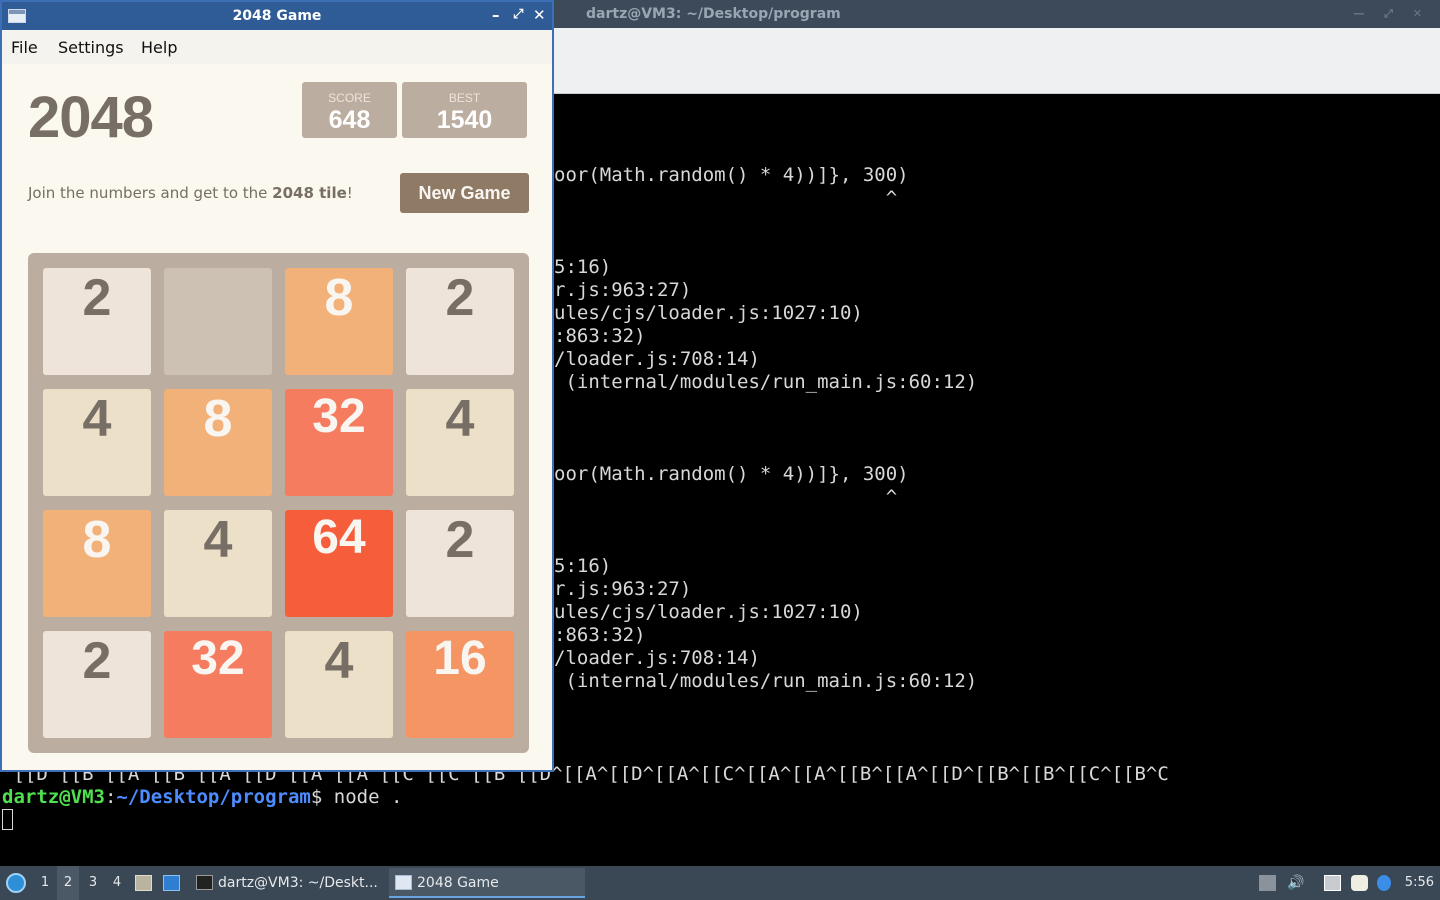  I want to click on file-manager-icon, so click(143, 883).